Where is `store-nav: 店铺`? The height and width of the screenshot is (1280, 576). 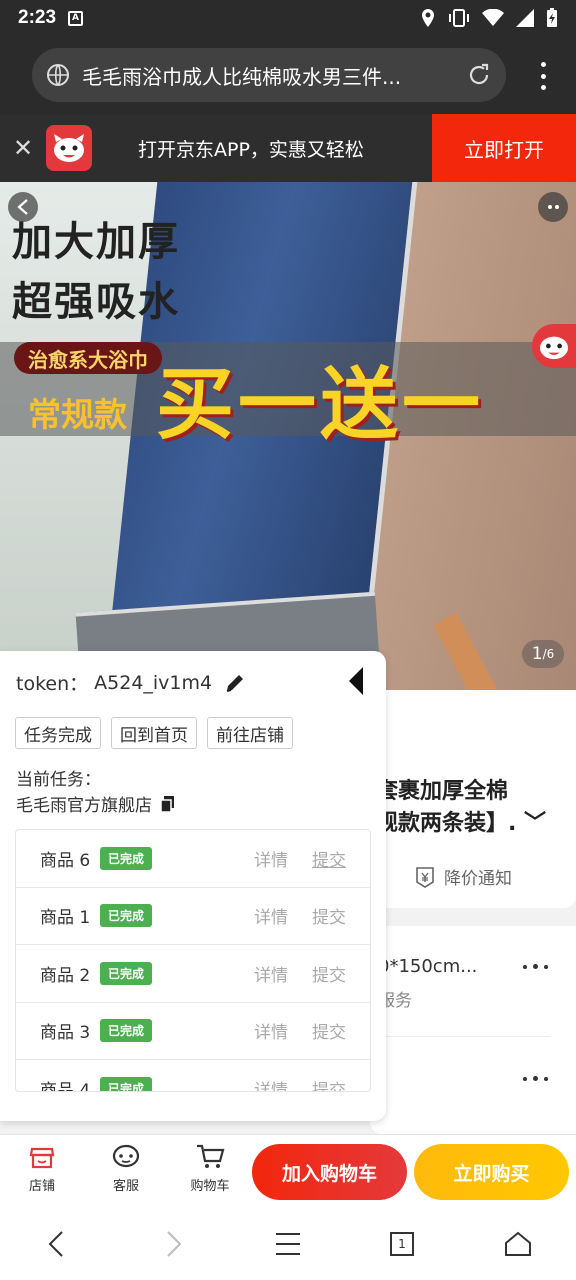
store-nav: 店铺 is located at coordinates (42, 1168).